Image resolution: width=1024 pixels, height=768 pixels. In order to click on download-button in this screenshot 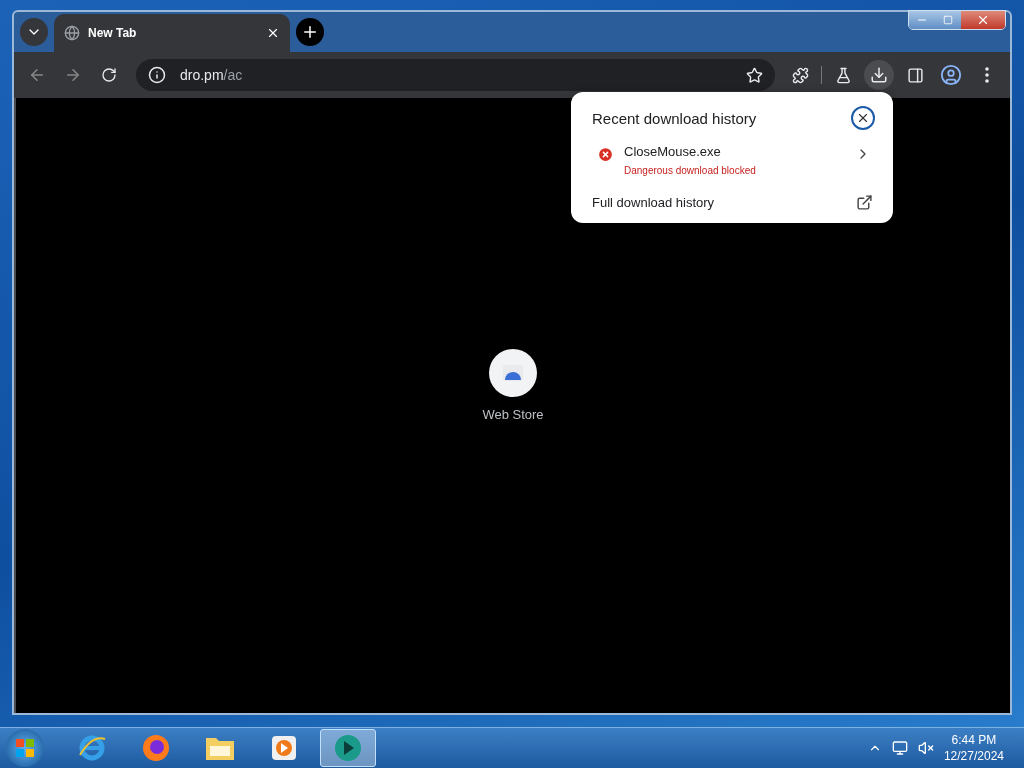, I will do `click(879, 75)`.